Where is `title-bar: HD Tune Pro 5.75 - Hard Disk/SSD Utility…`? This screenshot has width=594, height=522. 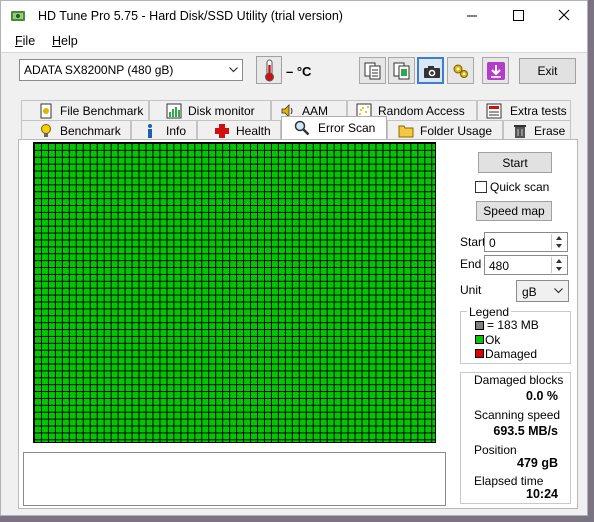
title-bar: HD Tune Pro 5.75 - Hard Disk/SSD Utility… is located at coordinates (294, 16).